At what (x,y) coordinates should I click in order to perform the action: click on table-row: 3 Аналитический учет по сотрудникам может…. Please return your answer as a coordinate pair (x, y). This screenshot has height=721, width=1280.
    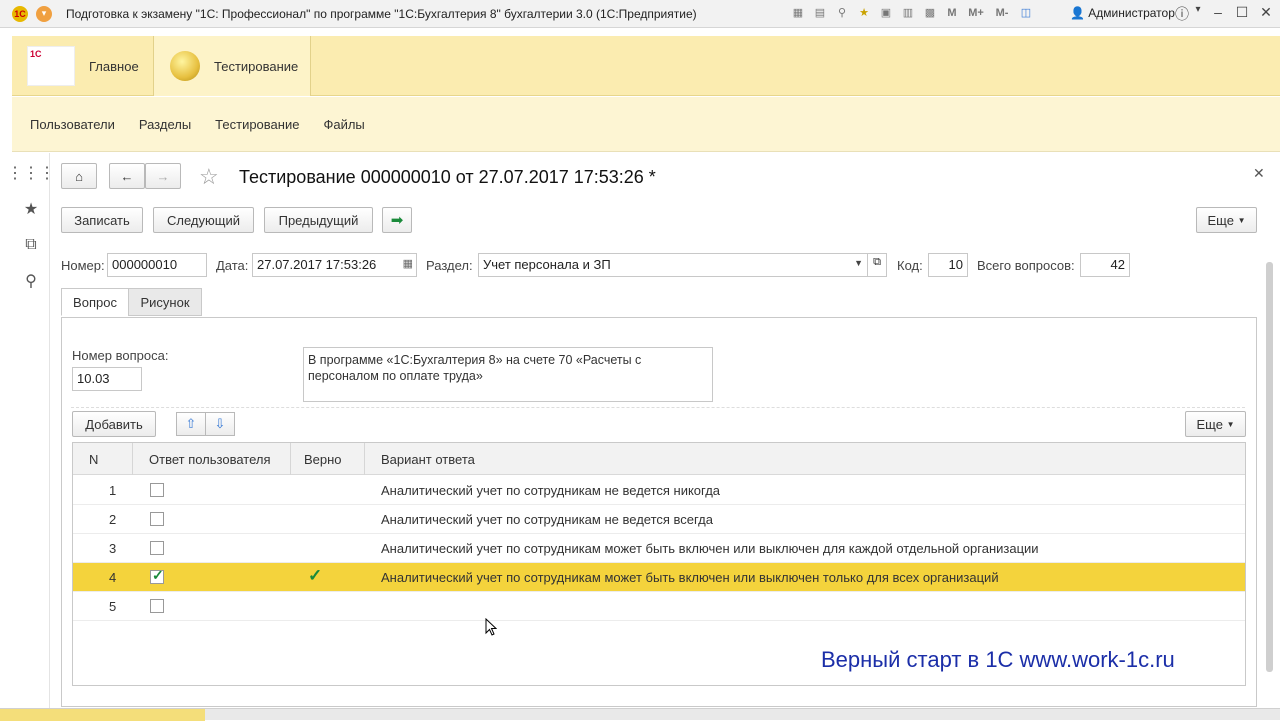
    Looking at the image, I should click on (659, 548).